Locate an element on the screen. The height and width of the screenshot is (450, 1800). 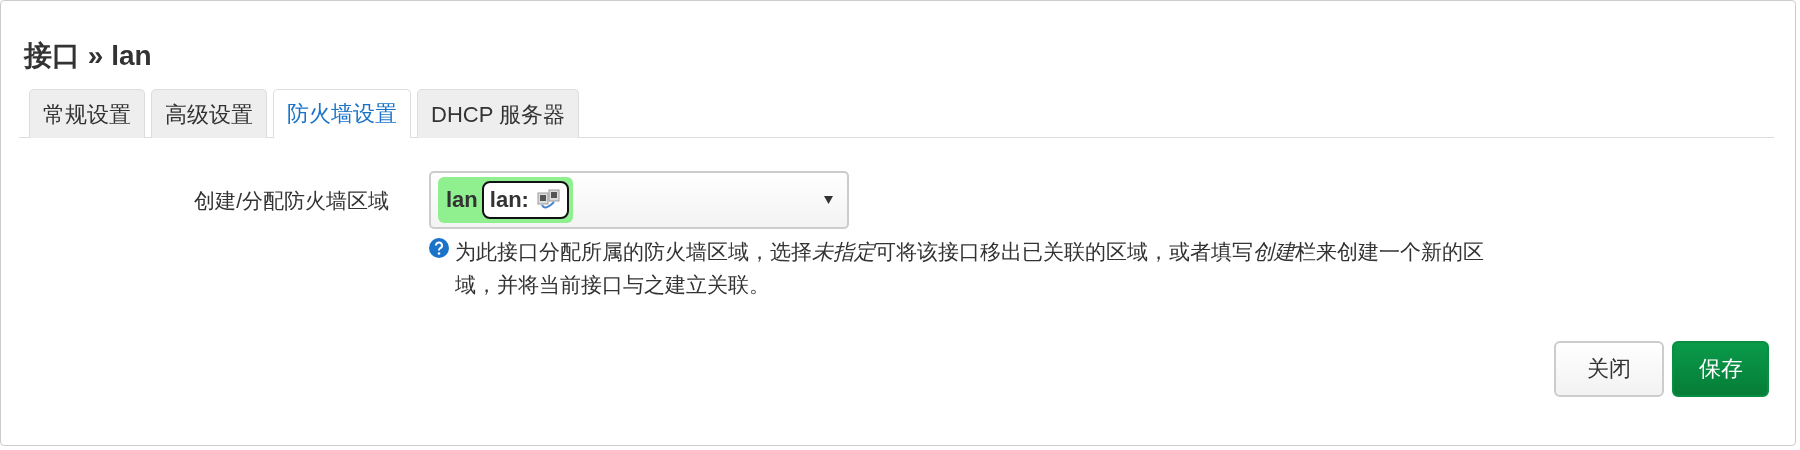
modal-title: 接口 » lan is located at coordinates (88, 56).